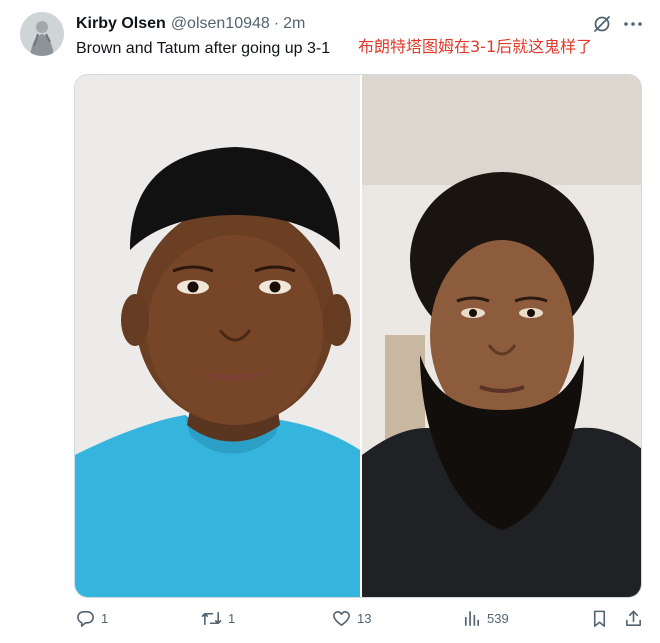 The height and width of the screenshot is (643, 660). I want to click on view-count: 539, so click(498, 618).